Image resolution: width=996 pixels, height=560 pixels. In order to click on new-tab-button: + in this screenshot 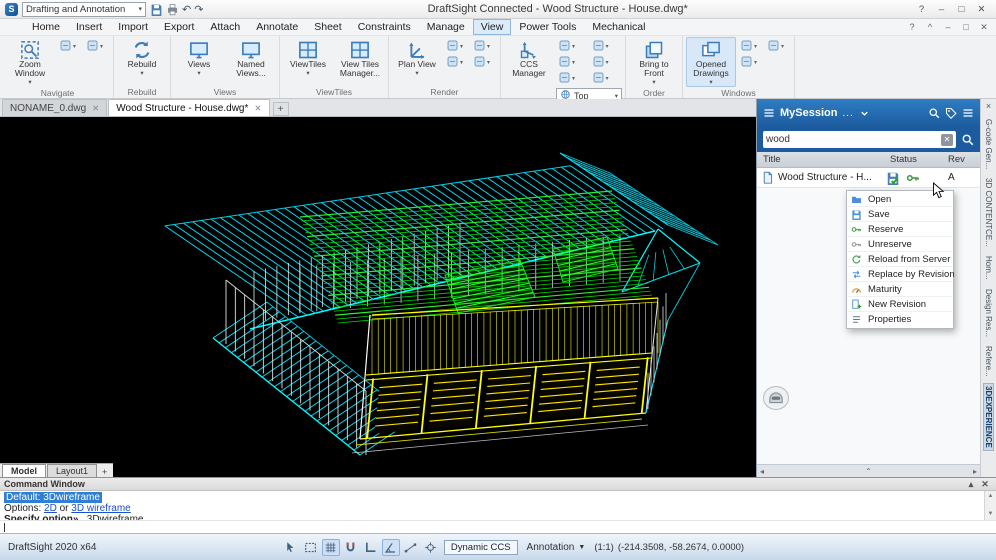, I will do `click(280, 109)`.